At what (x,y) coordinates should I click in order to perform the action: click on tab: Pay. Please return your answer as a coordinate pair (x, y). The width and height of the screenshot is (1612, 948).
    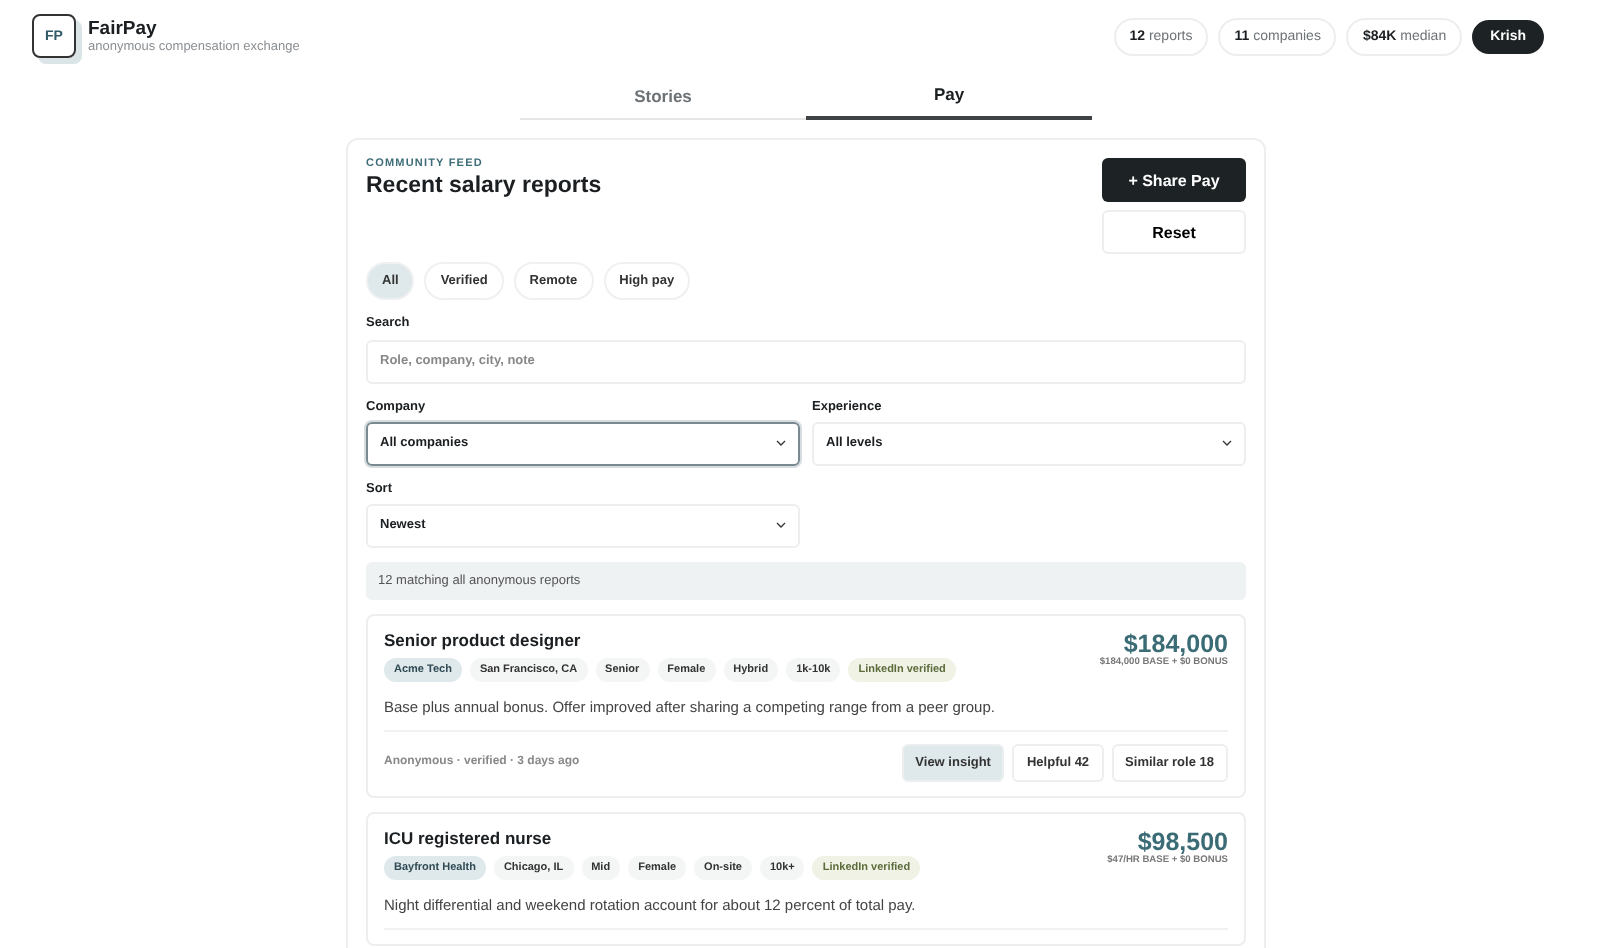
    Looking at the image, I should click on (949, 98).